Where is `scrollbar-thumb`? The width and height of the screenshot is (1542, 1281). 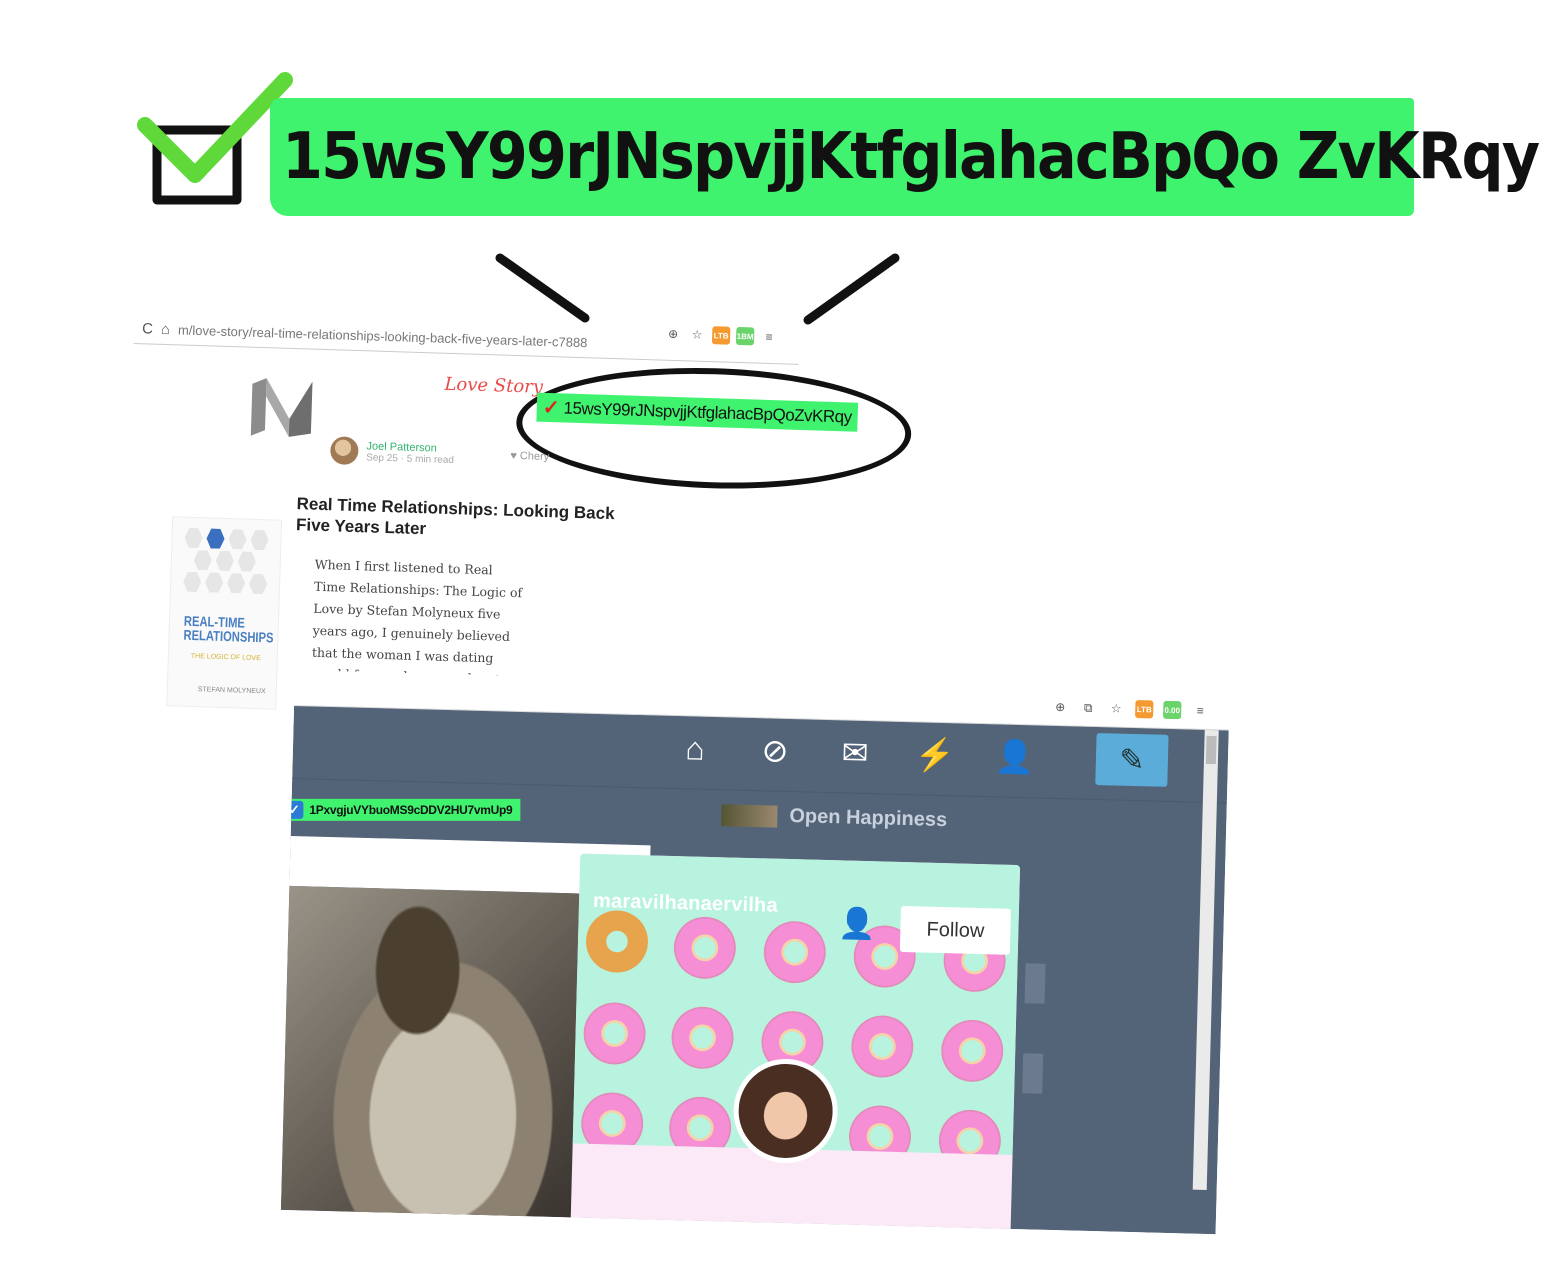 scrollbar-thumb is located at coordinates (1211, 750).